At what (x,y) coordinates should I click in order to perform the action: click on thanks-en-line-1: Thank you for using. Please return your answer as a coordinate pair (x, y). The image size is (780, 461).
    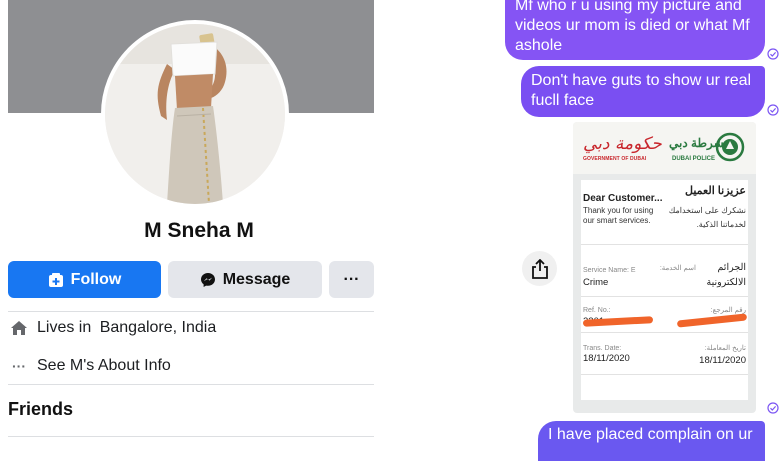
    Looking at the image, I should click on (618, 210).